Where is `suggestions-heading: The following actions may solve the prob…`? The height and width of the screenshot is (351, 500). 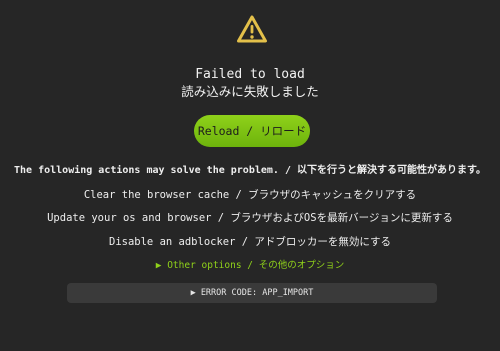
suggestions-heading: The following actions may solve the prob… is located at coordinates (250, 170).